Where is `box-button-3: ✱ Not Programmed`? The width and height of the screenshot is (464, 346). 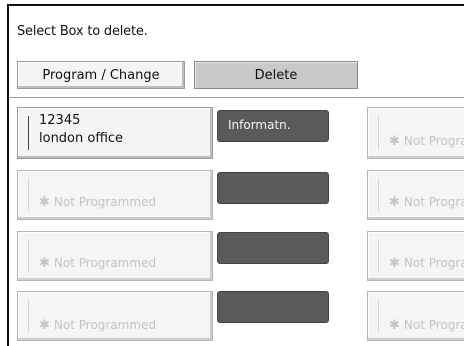 box-button-3: ✱ Not Programmed is located at coordinates (115, 256).